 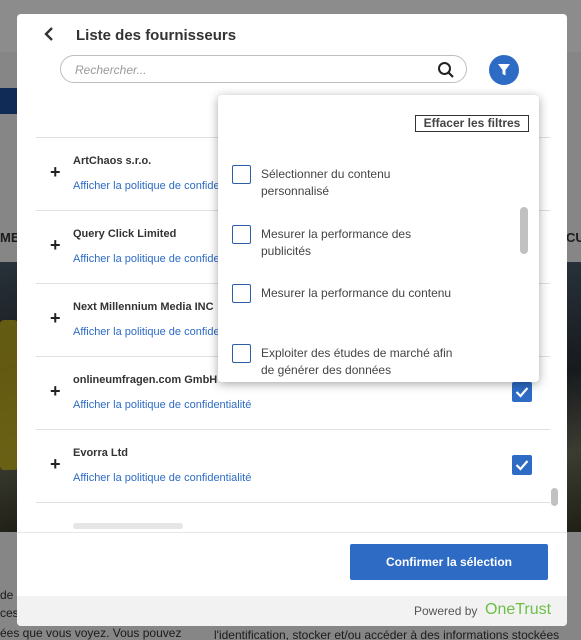 I want to click on footer-divider, so click(x=292, y=532).